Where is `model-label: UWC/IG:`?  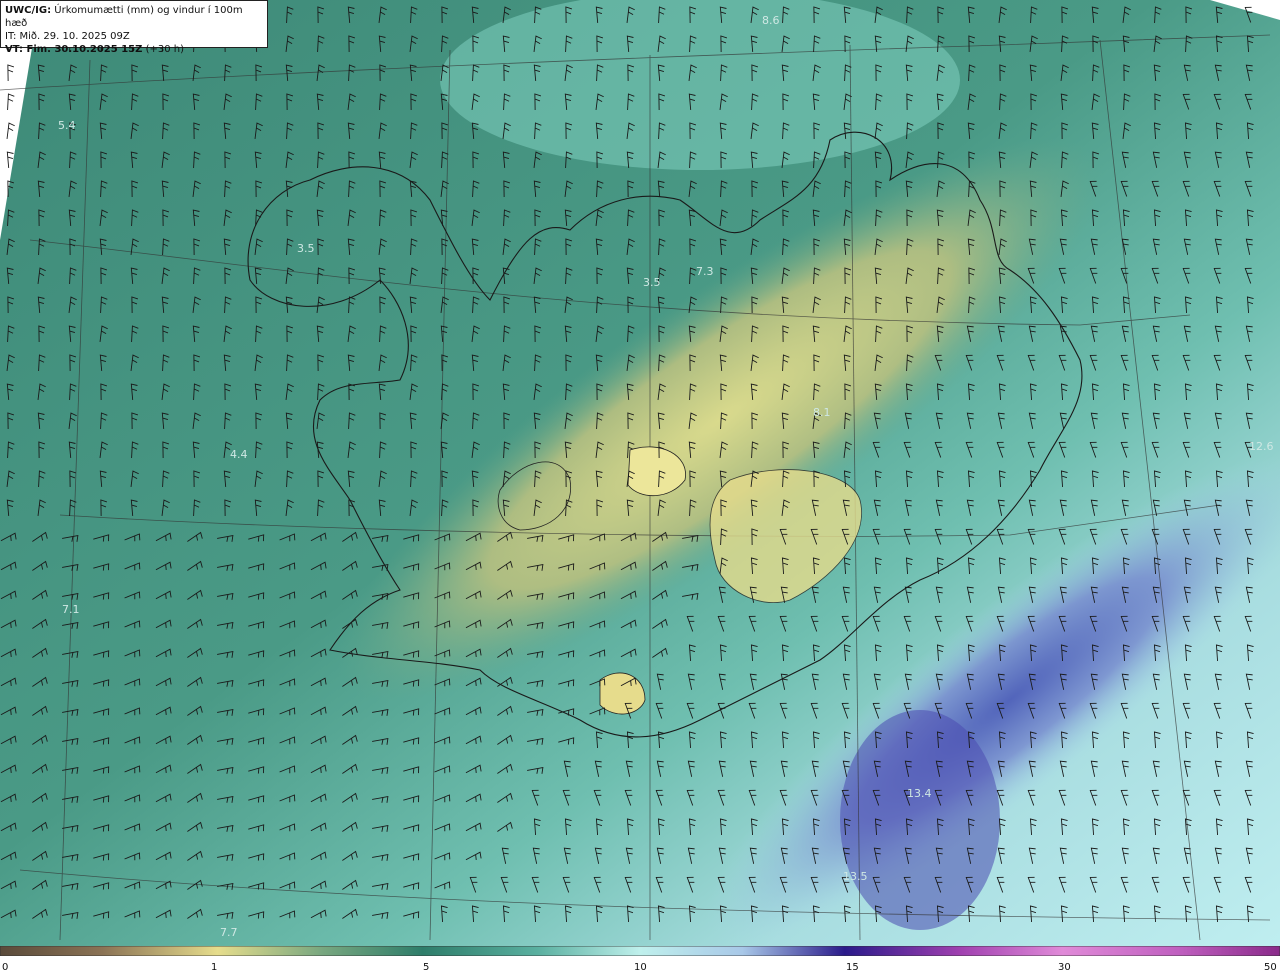 model-label: UWC/IG: is located at coordinates (28, 10).